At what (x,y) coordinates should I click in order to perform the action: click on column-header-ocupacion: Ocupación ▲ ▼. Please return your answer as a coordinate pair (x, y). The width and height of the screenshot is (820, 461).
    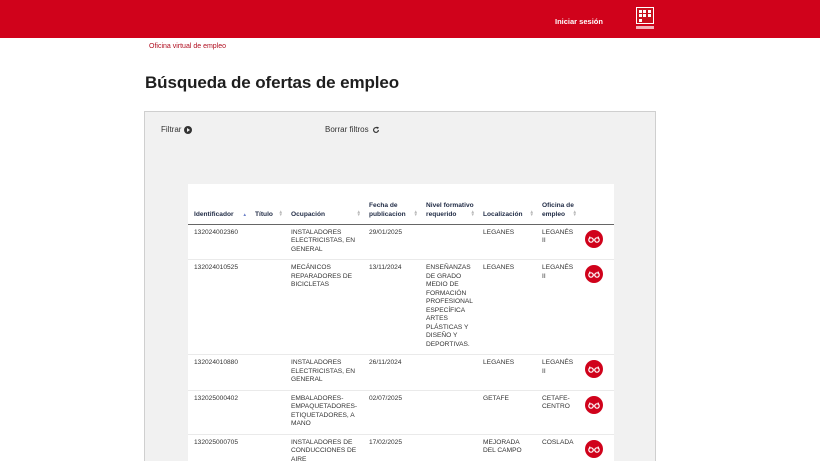
    Looking at the image, I should click on (324, 204).